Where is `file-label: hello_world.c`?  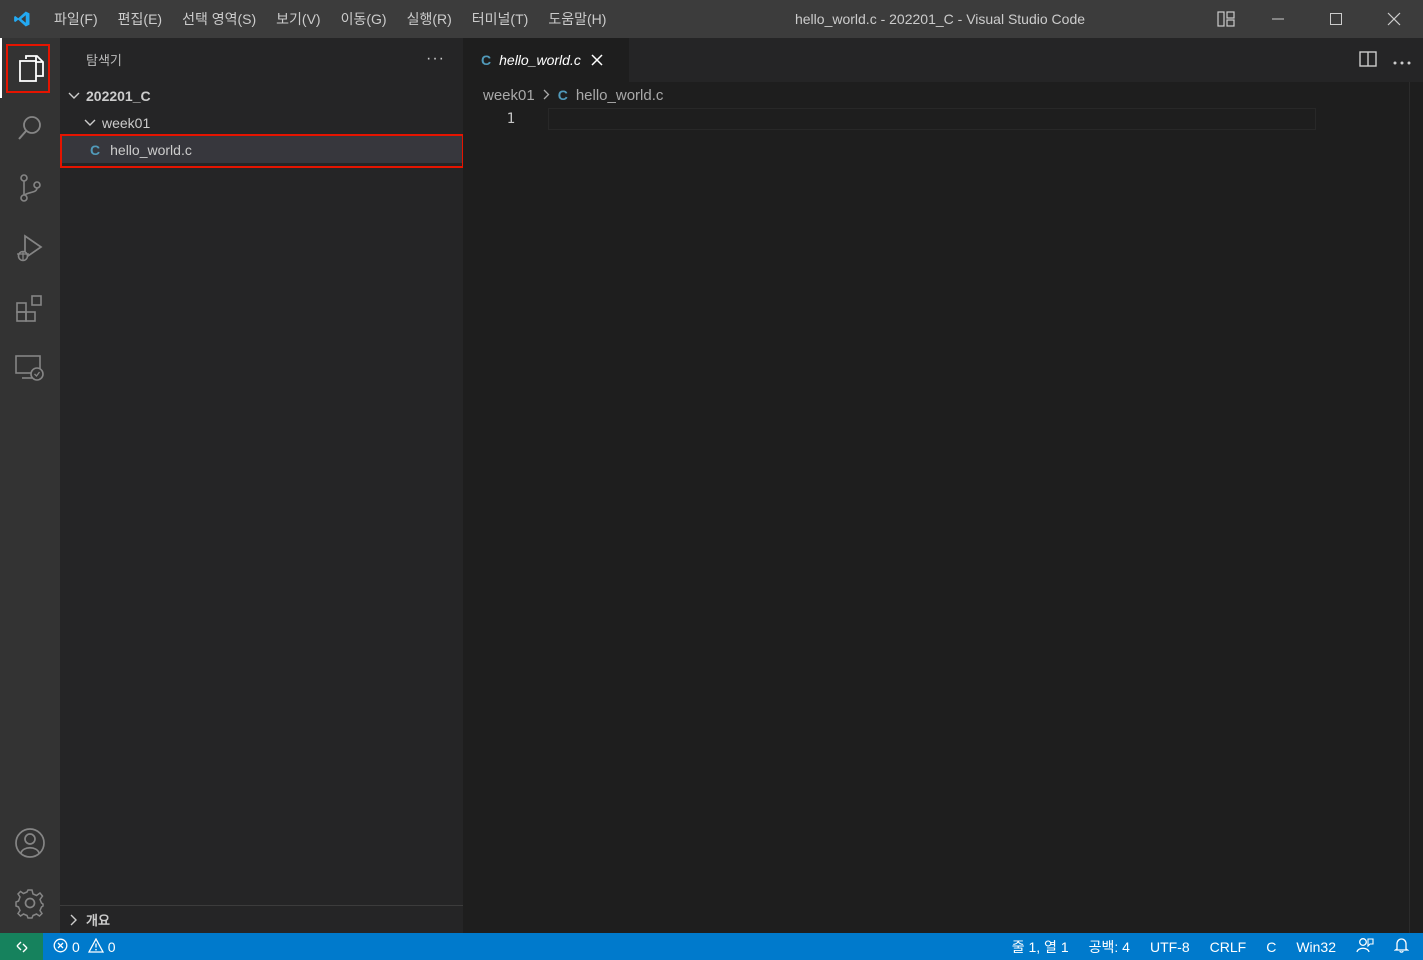 file-label: hello_world.c is located at coordinates (151, 149).